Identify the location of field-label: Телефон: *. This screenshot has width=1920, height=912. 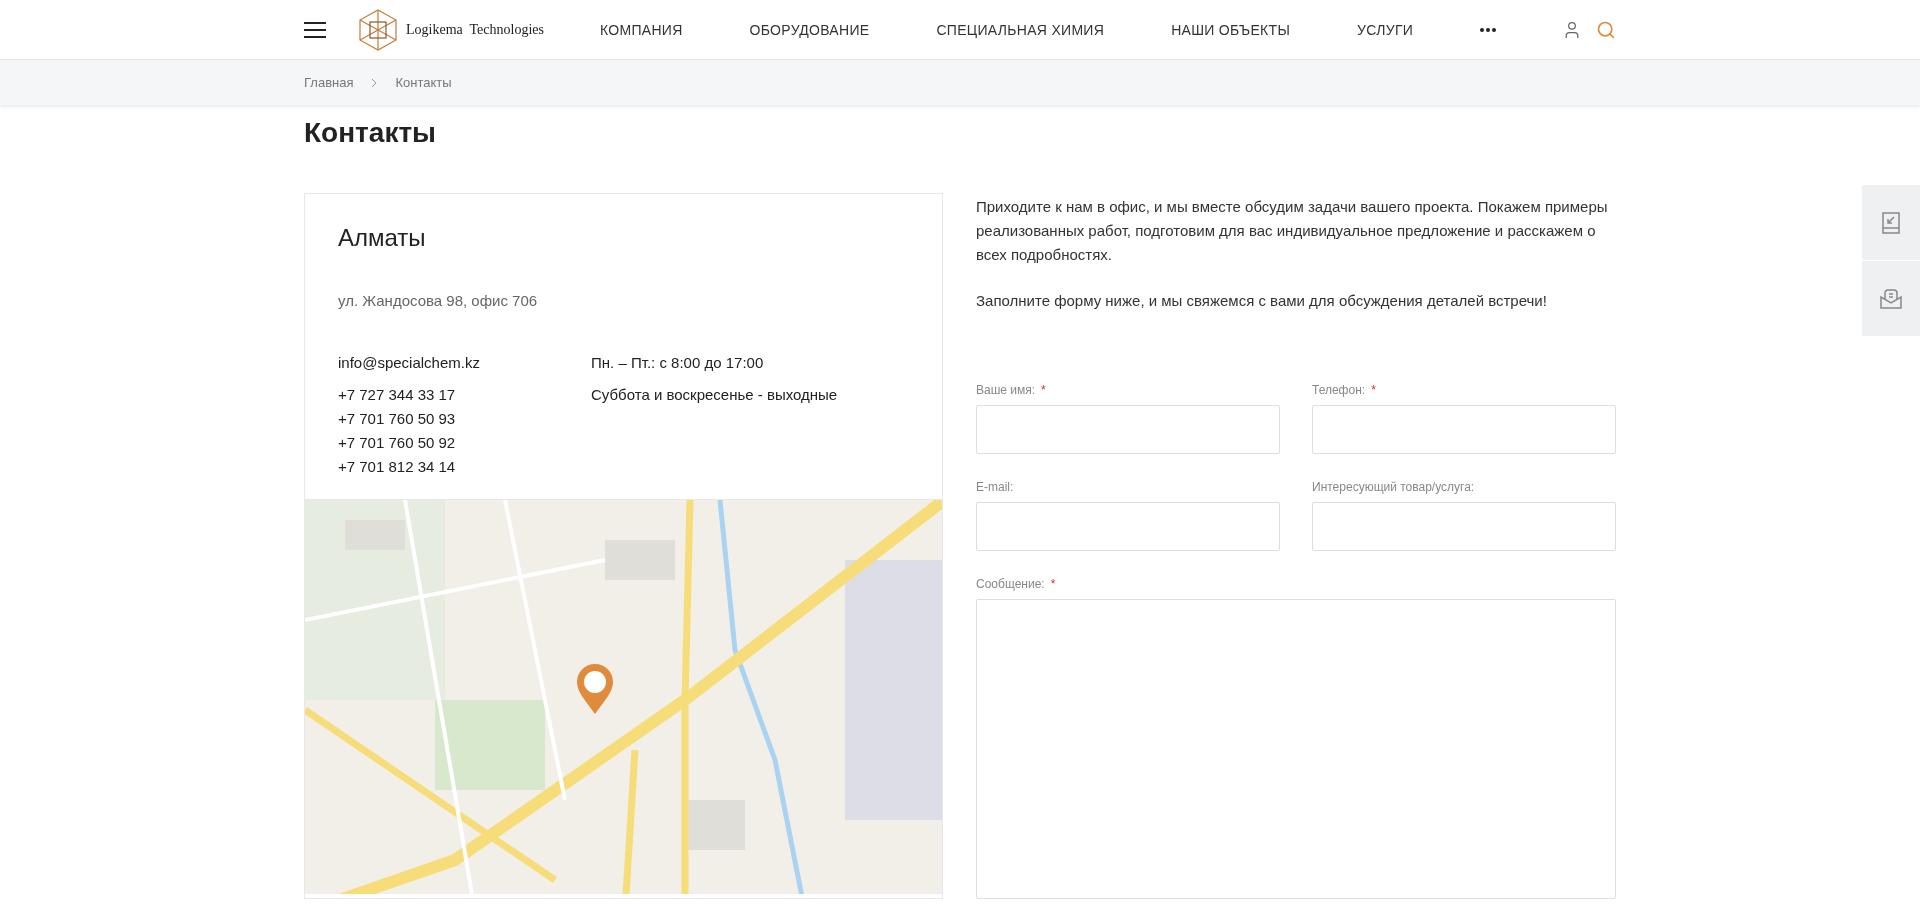
(1344, 390).